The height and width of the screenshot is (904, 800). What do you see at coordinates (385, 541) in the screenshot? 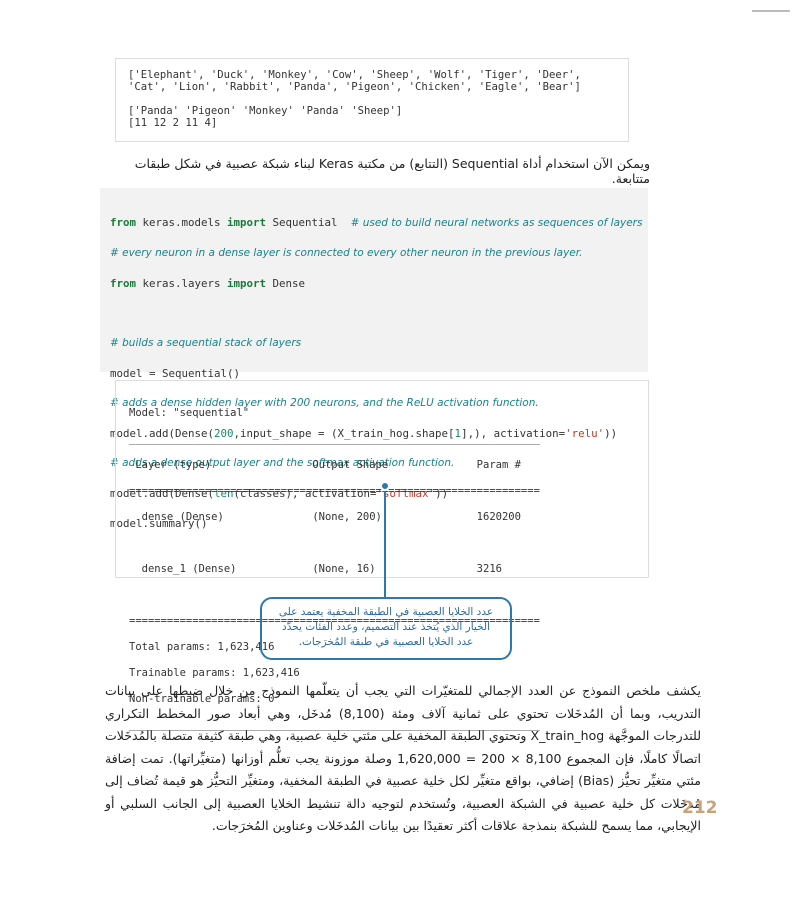
I see `callout-connector` at bounding box center [385, 541].